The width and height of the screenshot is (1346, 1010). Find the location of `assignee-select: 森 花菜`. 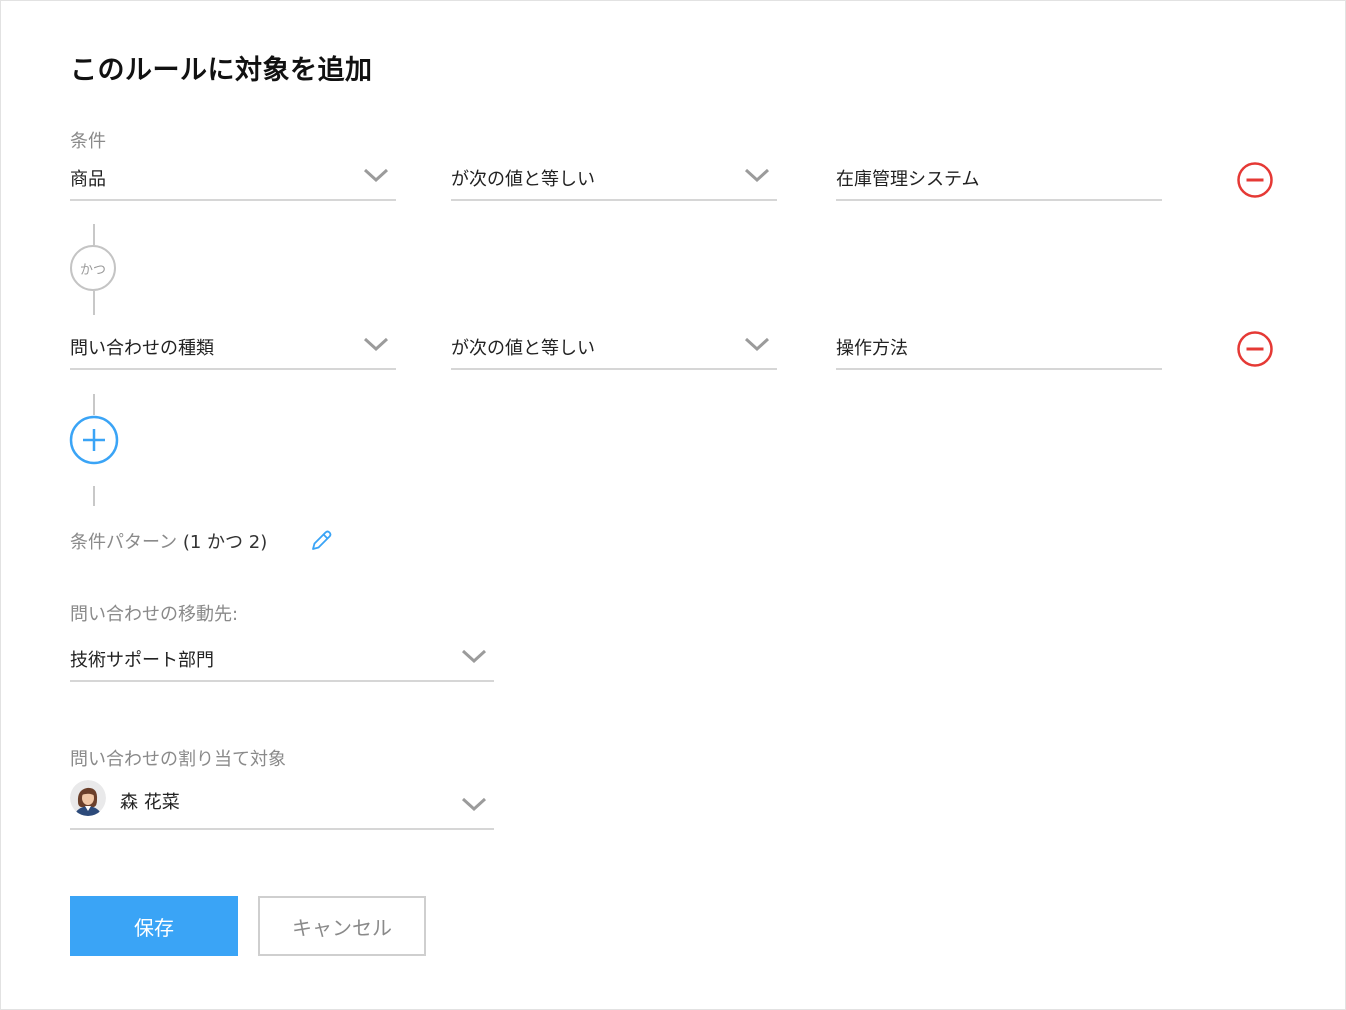

assignee-select: 森 花菜 is located at coordinates (282, 805).